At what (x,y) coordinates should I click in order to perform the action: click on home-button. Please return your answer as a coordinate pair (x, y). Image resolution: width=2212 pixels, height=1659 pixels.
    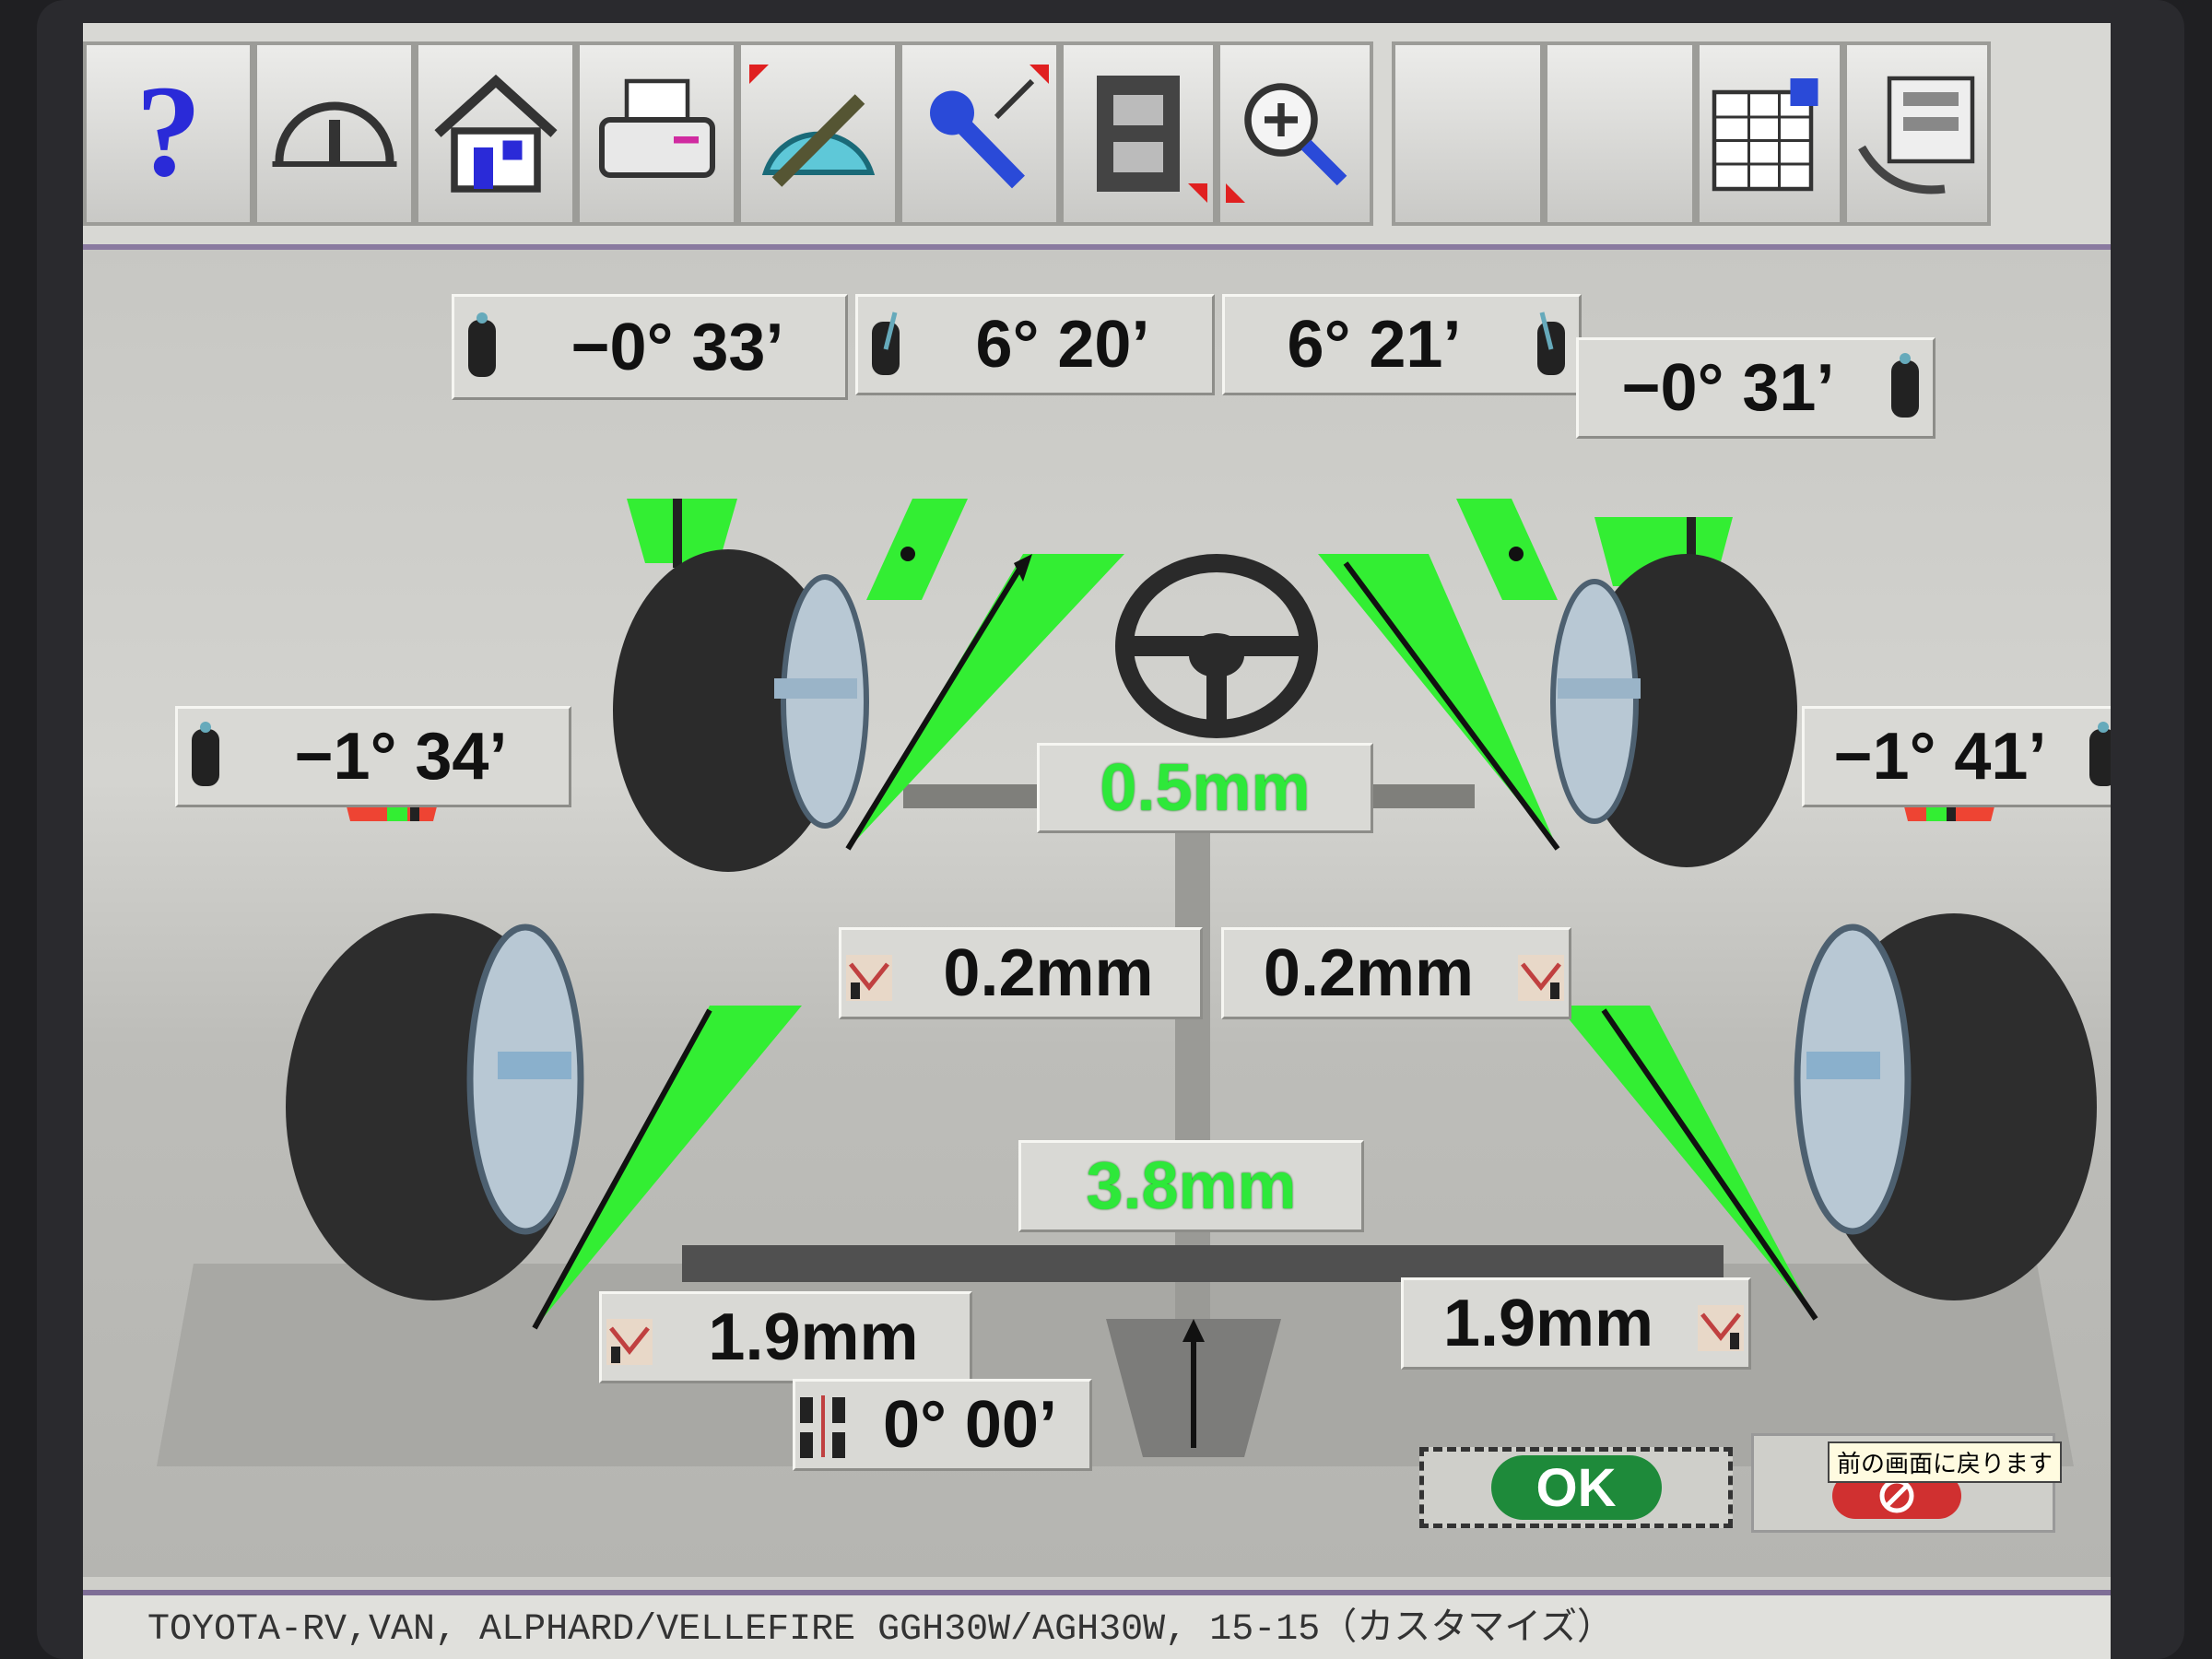
    Looking at the image, I should click on (495, 133).